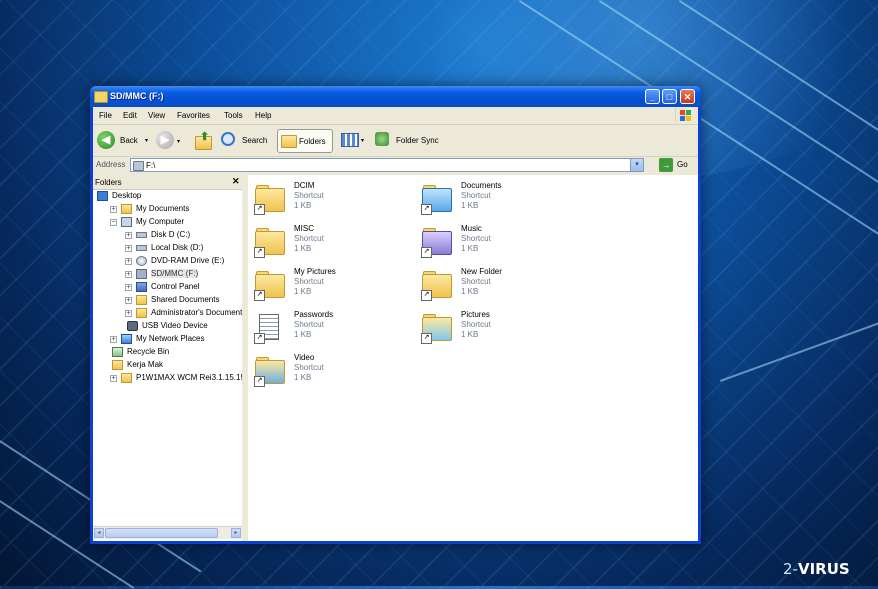 Image resolution: width=878 pixels, height=589 pixels. What do you see at coordinates (167, 235) in the screenshot?
I see `tree-item: + Disk D (C:)` at bounding box center [167, 235].